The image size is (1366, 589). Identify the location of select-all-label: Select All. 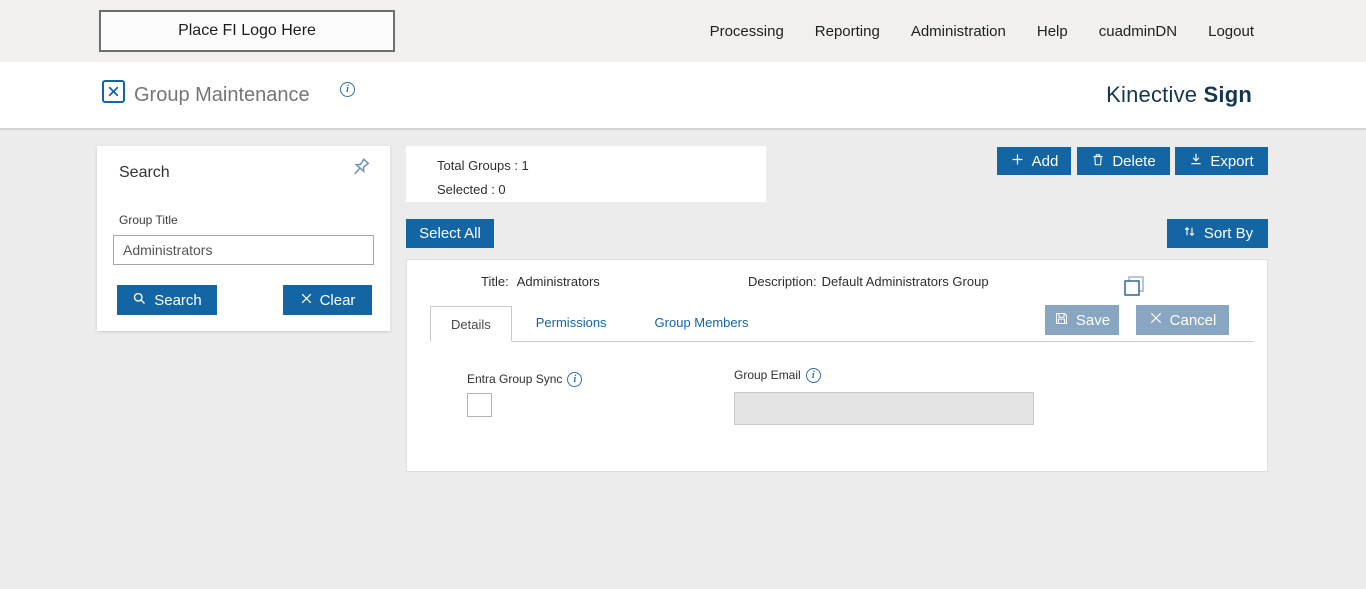
(450, 233).